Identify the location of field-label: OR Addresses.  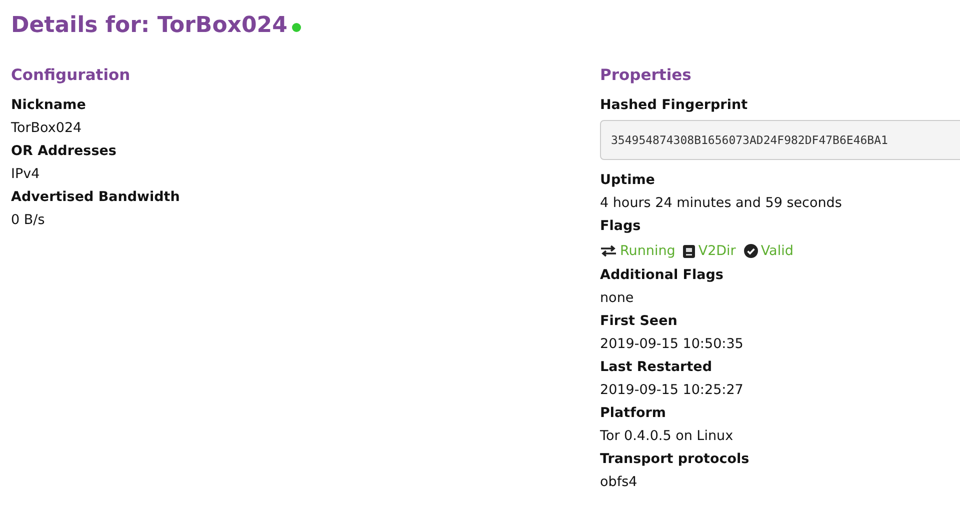
(63, 151).